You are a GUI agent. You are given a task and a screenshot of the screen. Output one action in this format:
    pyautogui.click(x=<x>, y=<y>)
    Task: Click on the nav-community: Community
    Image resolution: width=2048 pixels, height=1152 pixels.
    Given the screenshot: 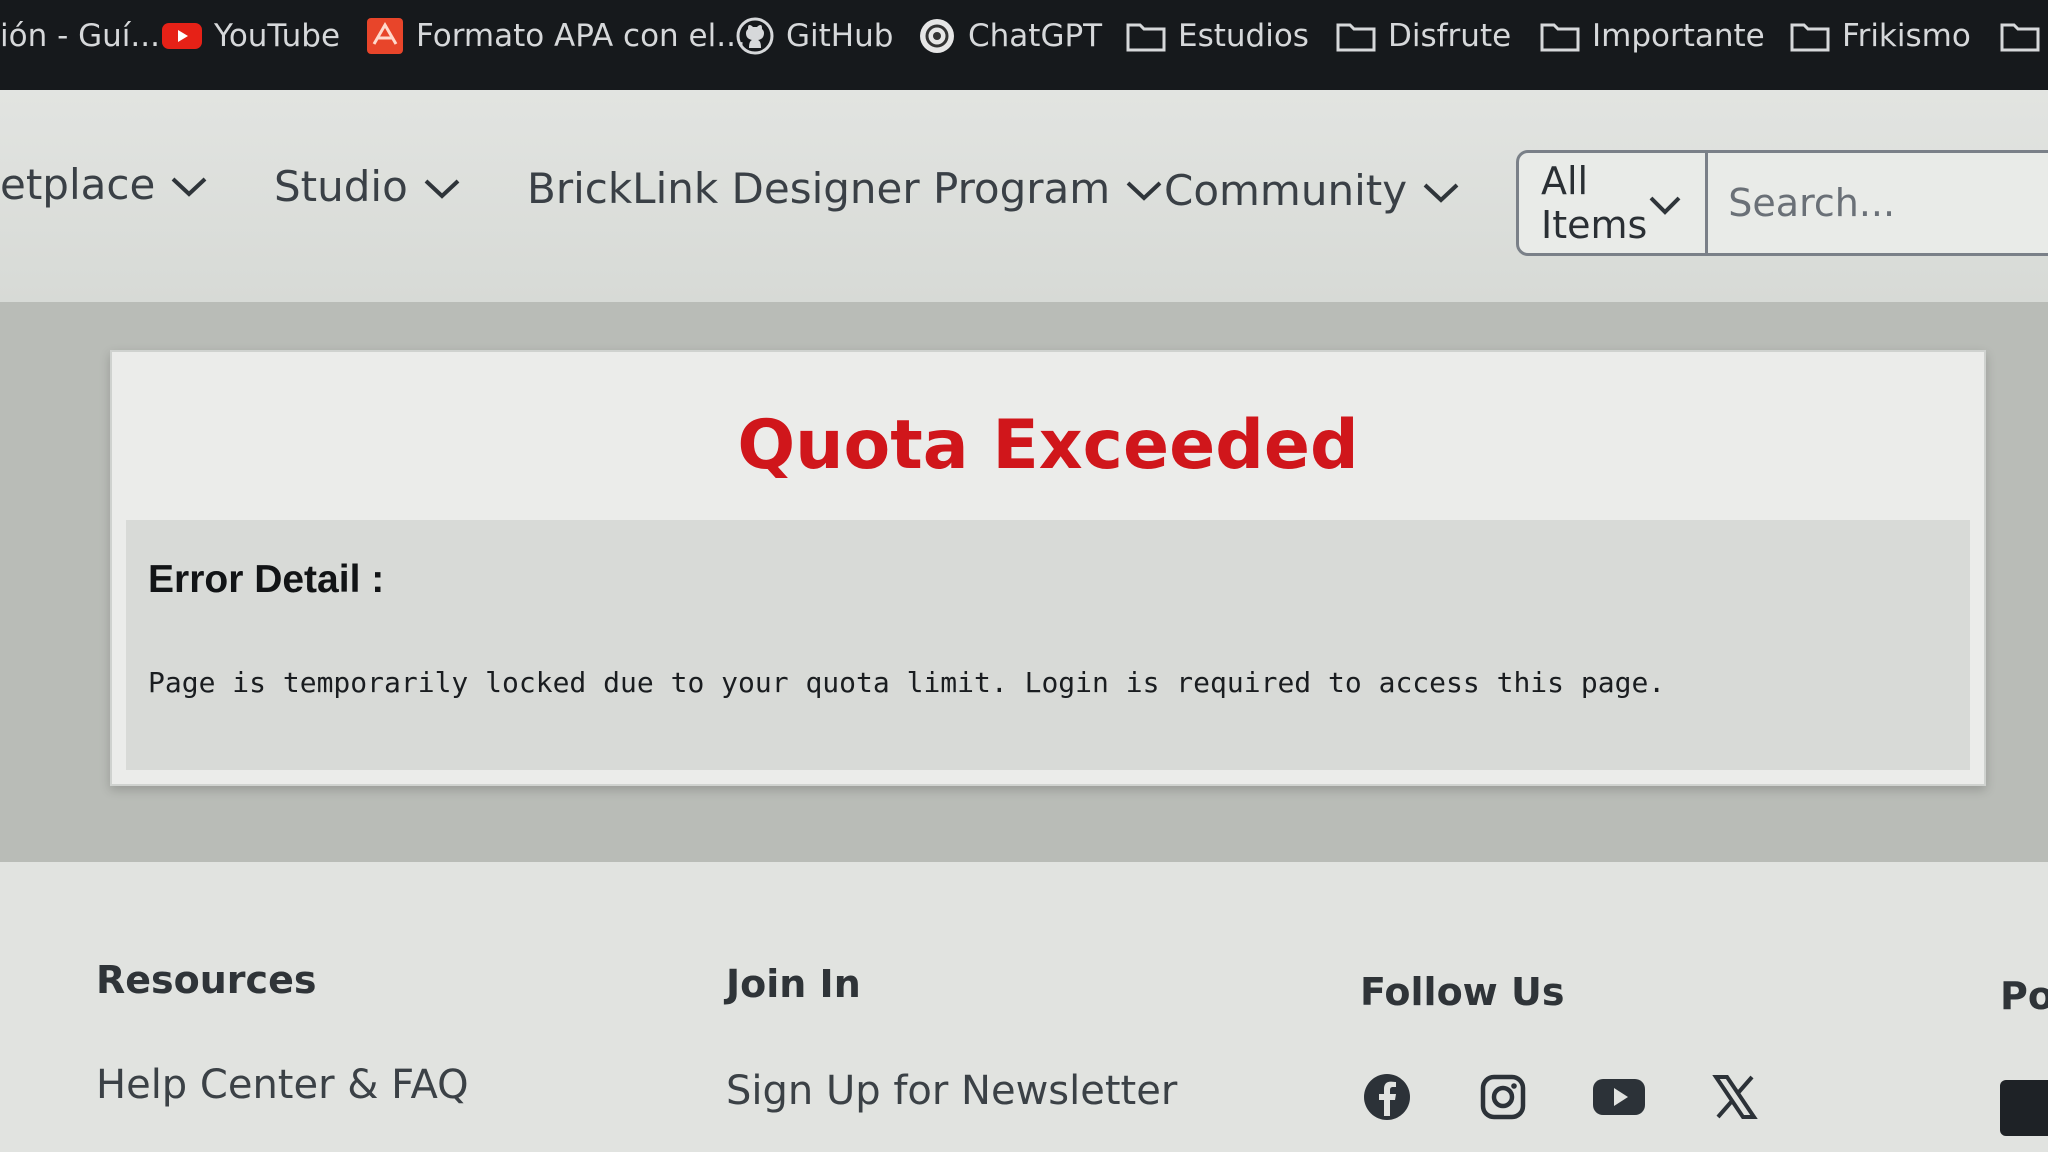 What is the action you would take?
    pyautogui.click(x=1312, y=190)
    